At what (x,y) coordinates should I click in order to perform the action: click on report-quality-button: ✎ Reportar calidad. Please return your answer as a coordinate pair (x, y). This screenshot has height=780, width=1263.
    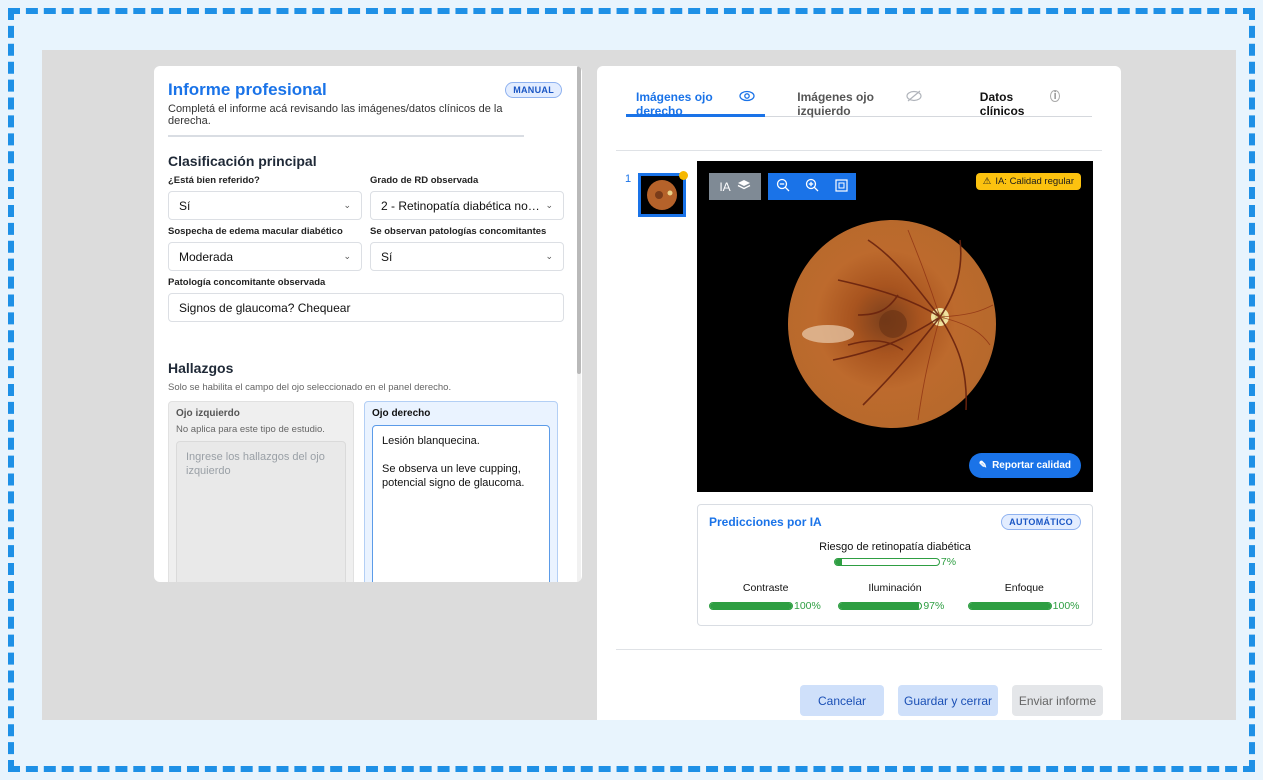
    Looking at the image, I should click on (1024, 465).